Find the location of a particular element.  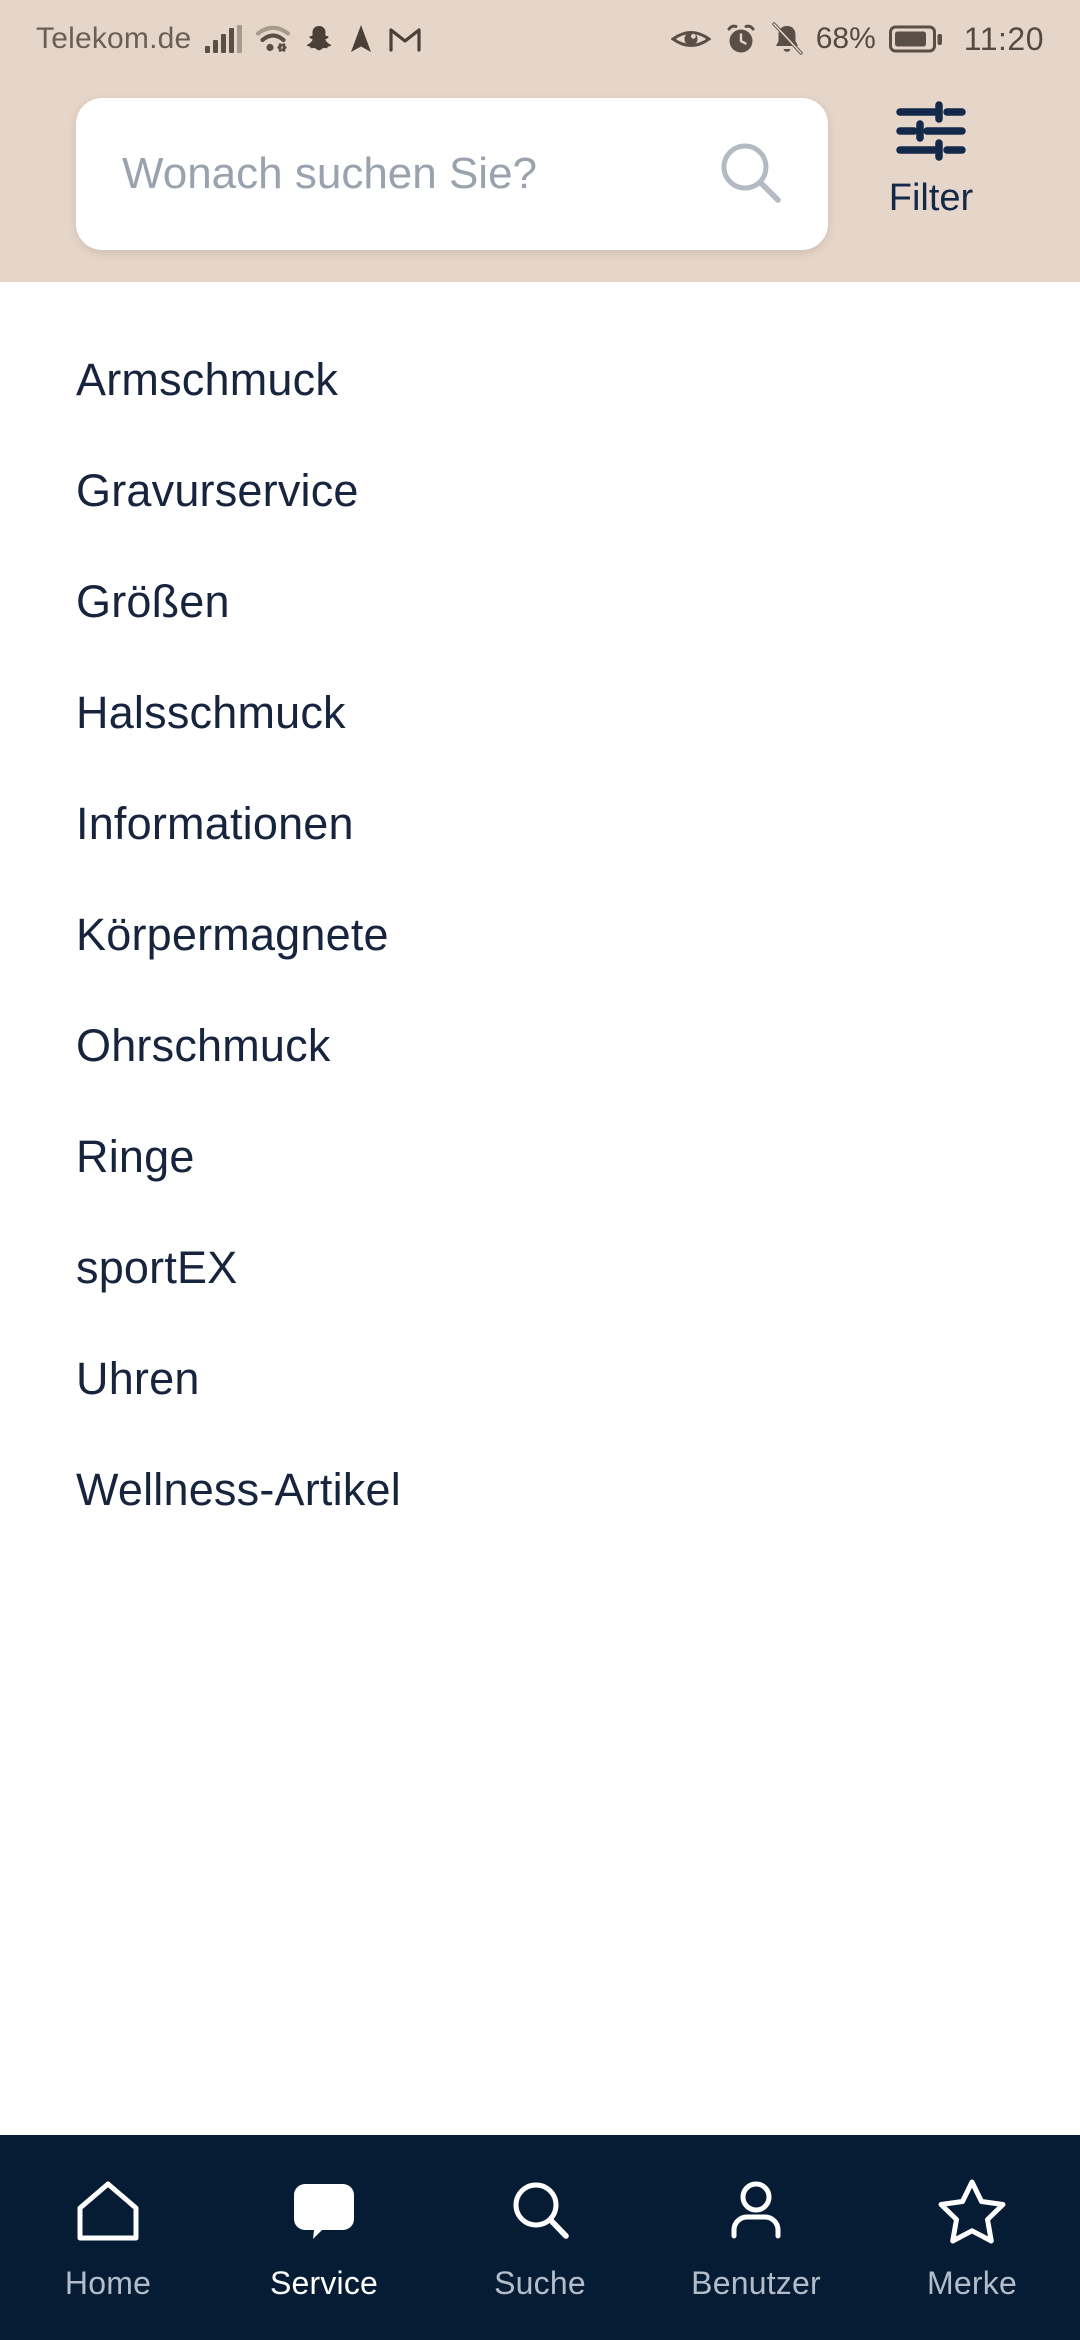

battery-percent-label: 68% is located at coordinates (845, 38).